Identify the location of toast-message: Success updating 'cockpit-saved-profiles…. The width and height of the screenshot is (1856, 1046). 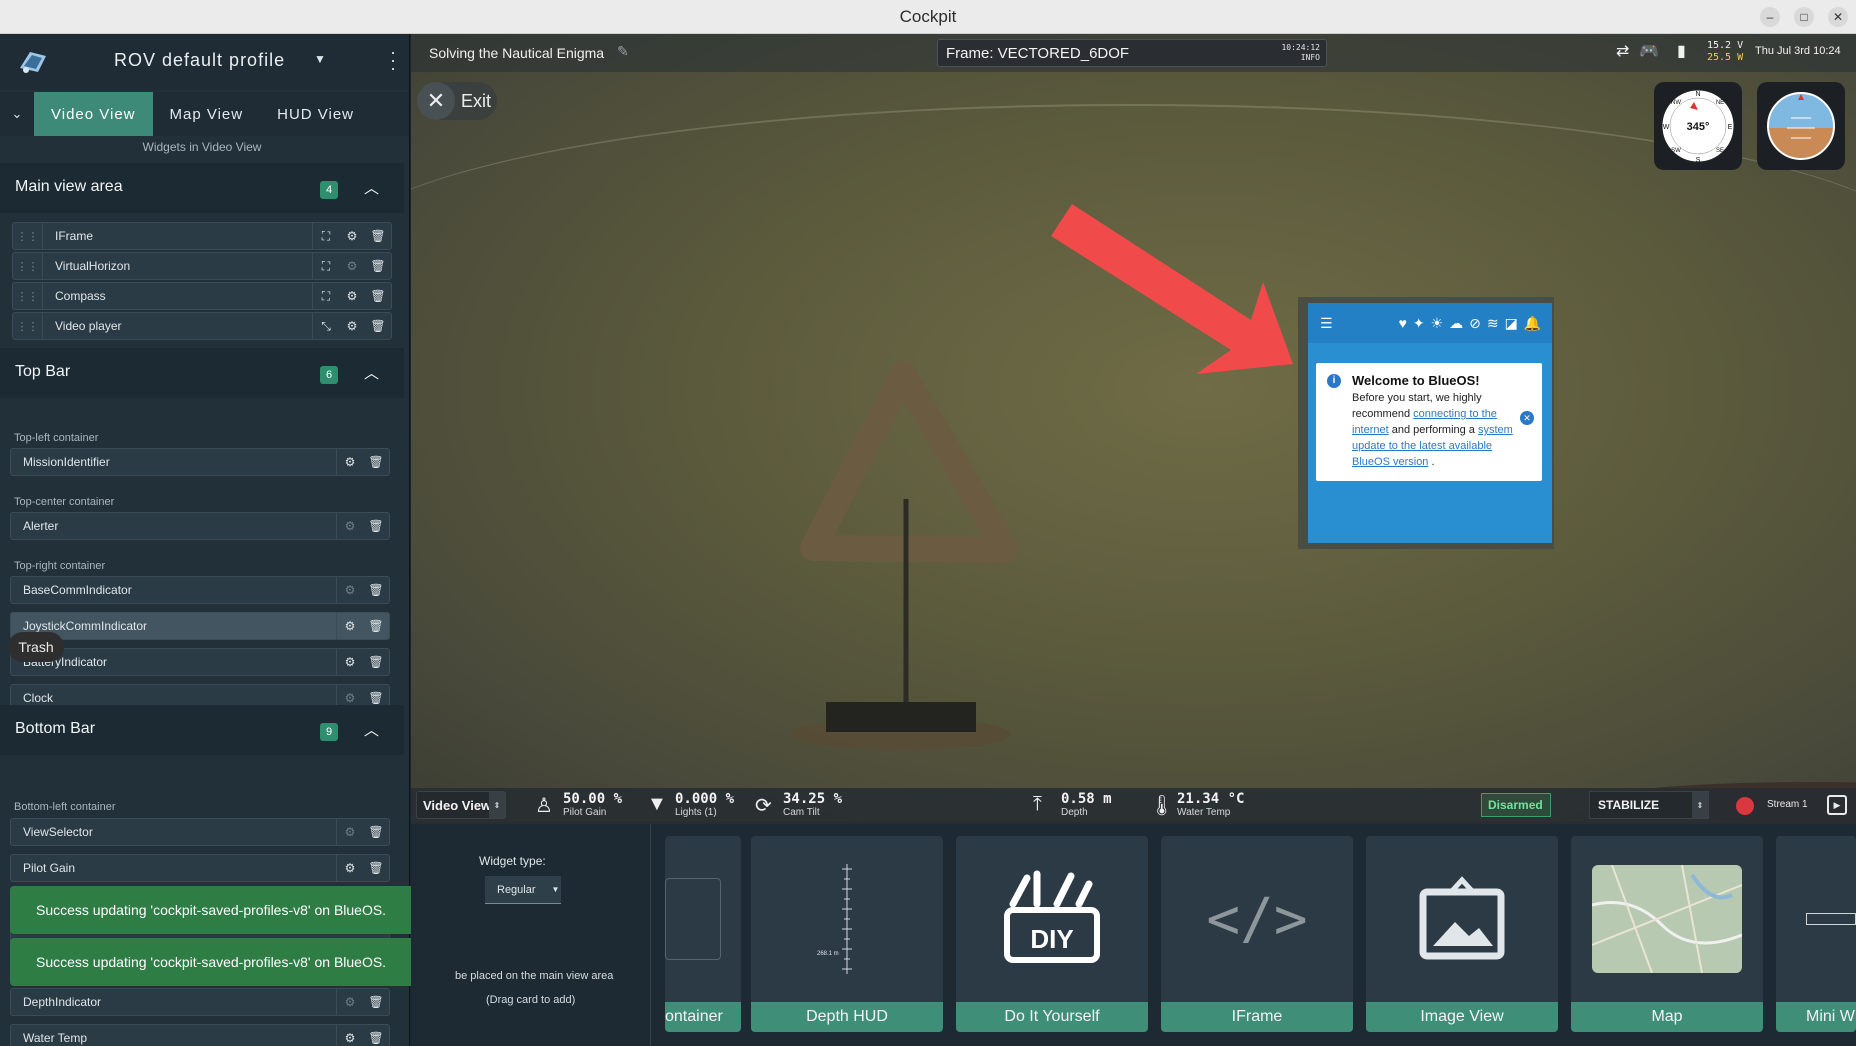
(211, 910).